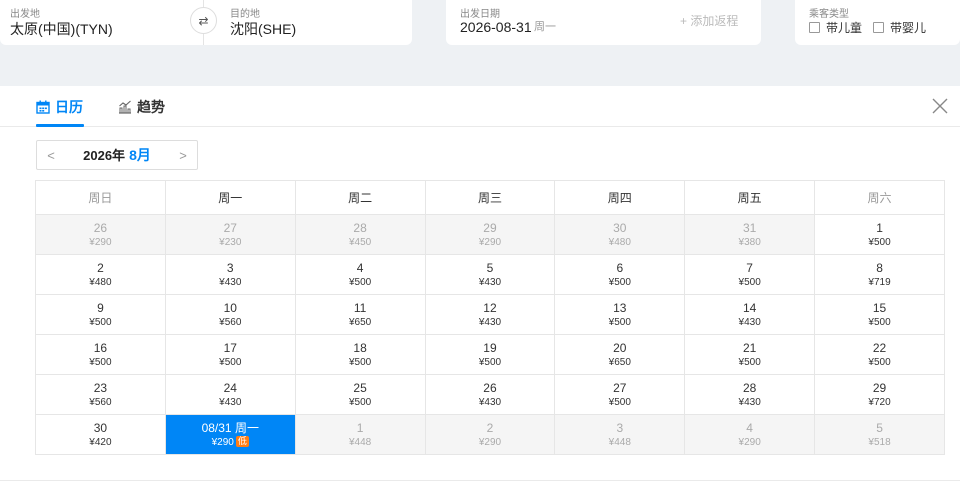 This screenshot has height=482, width=960. Describe the element at coordinates (51, 155) in the screenshot. I see `prev-month-button: <` at that location.